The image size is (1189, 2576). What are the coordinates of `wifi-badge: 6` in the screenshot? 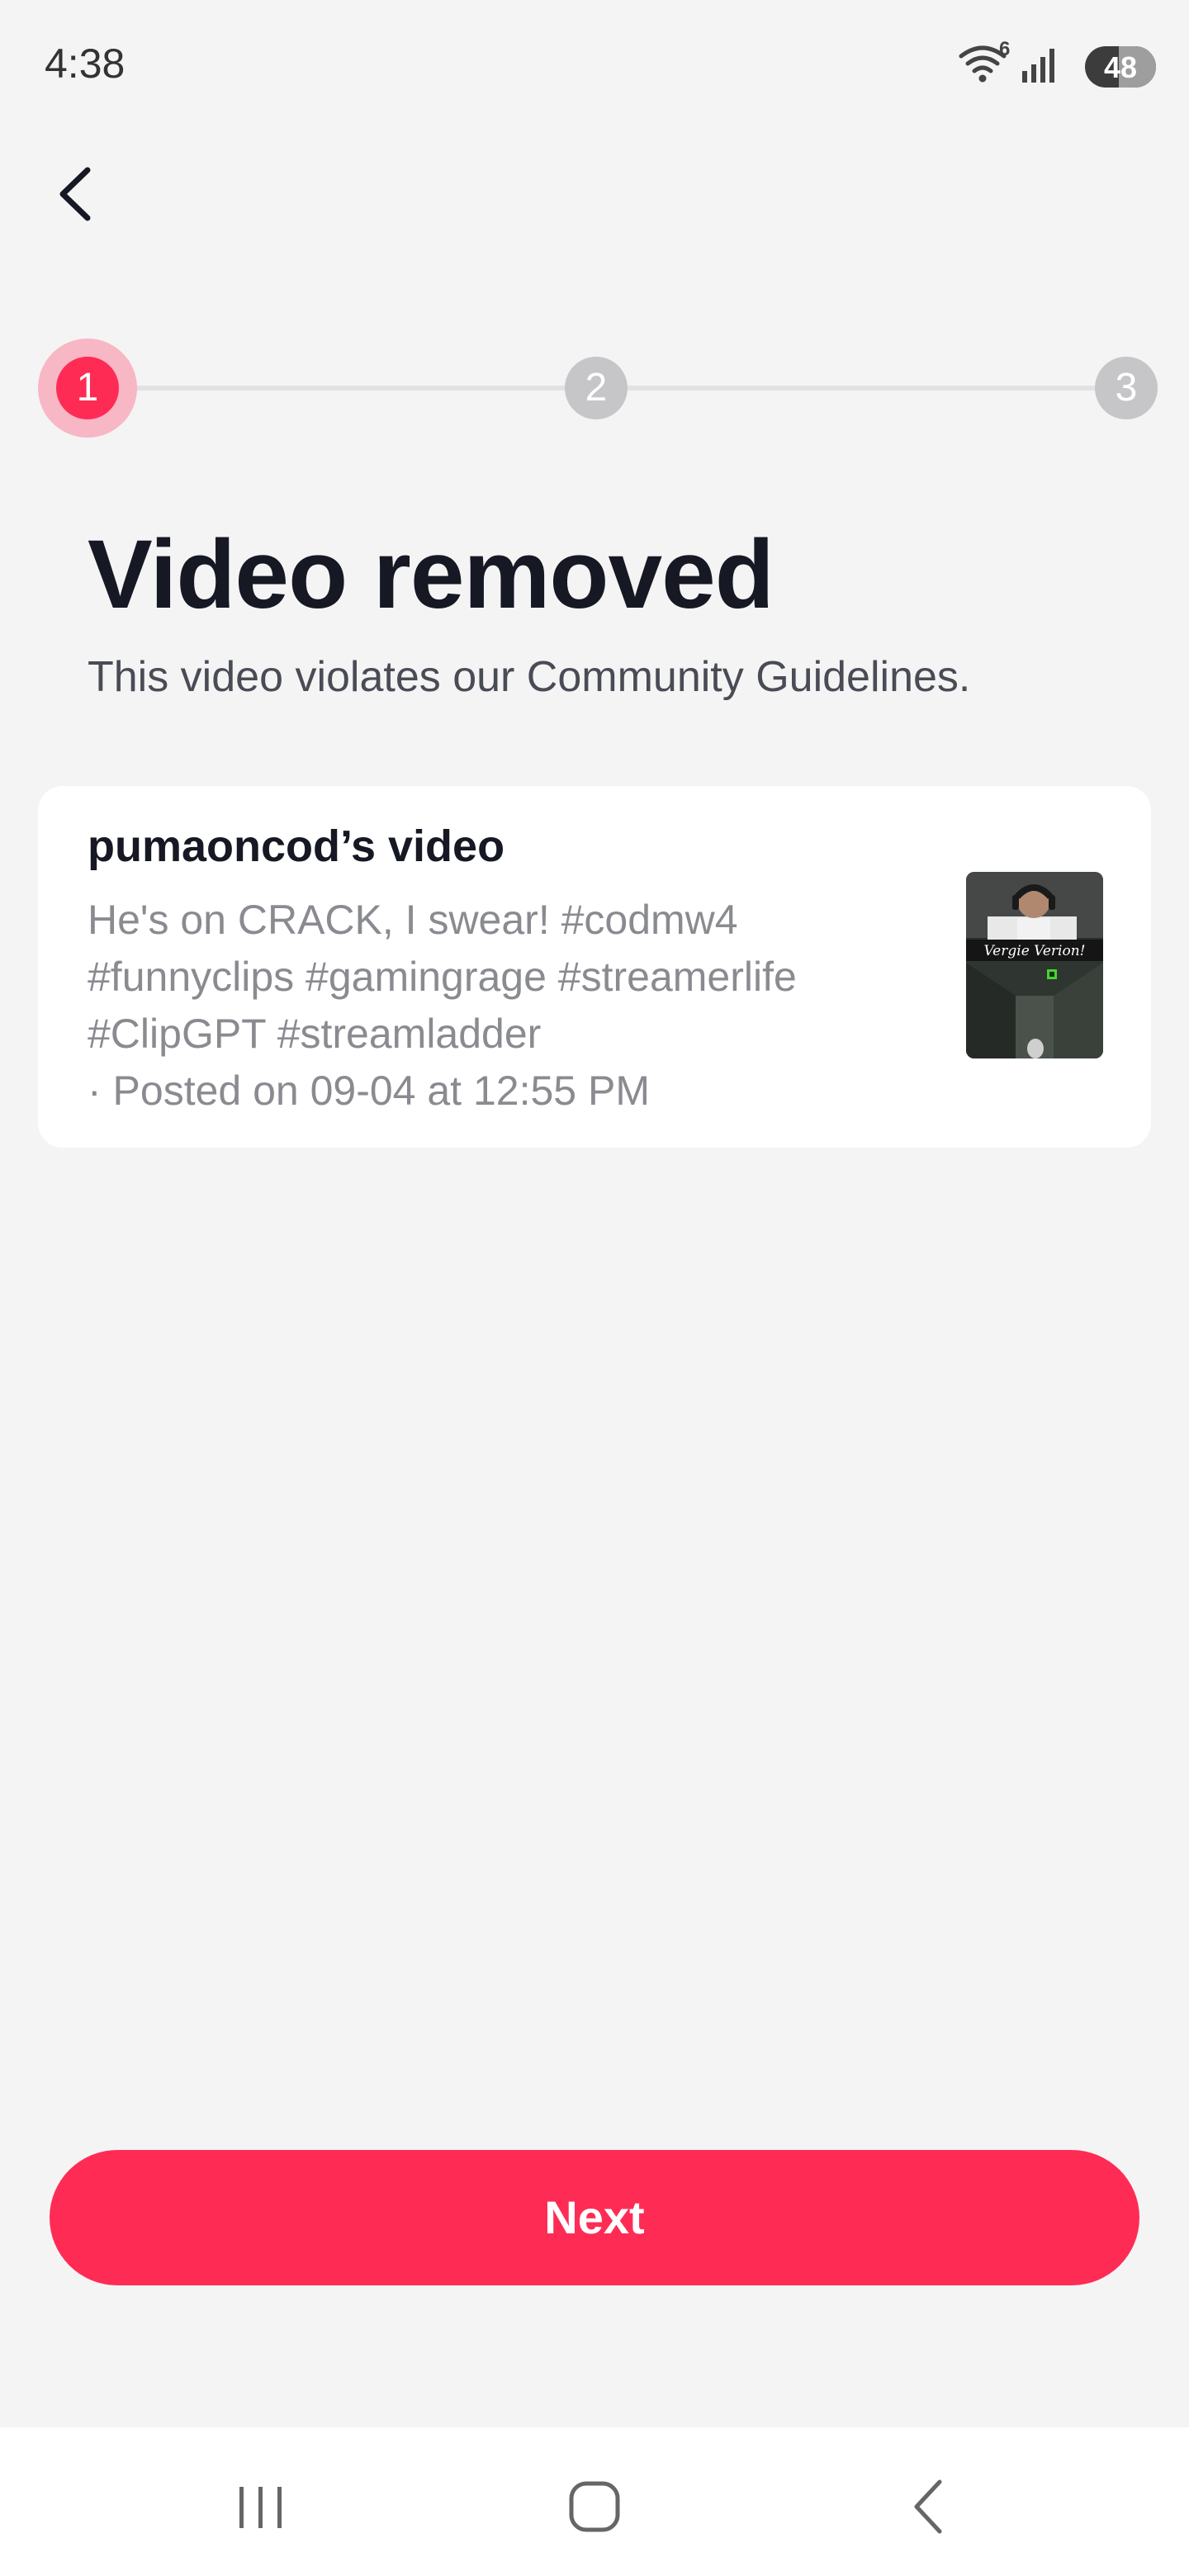 It's located at (1005, 49).